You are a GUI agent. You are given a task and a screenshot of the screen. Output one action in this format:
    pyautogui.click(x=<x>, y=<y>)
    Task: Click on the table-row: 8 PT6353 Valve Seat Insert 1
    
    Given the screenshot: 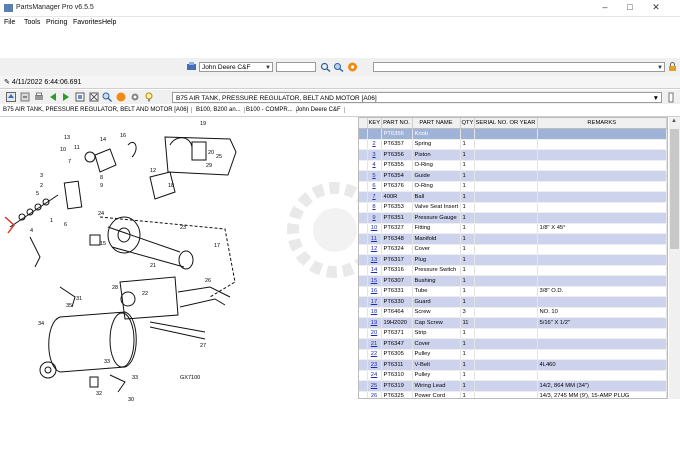 What is the action you would take?
    pyautogui.click(x=513, y=207)
    